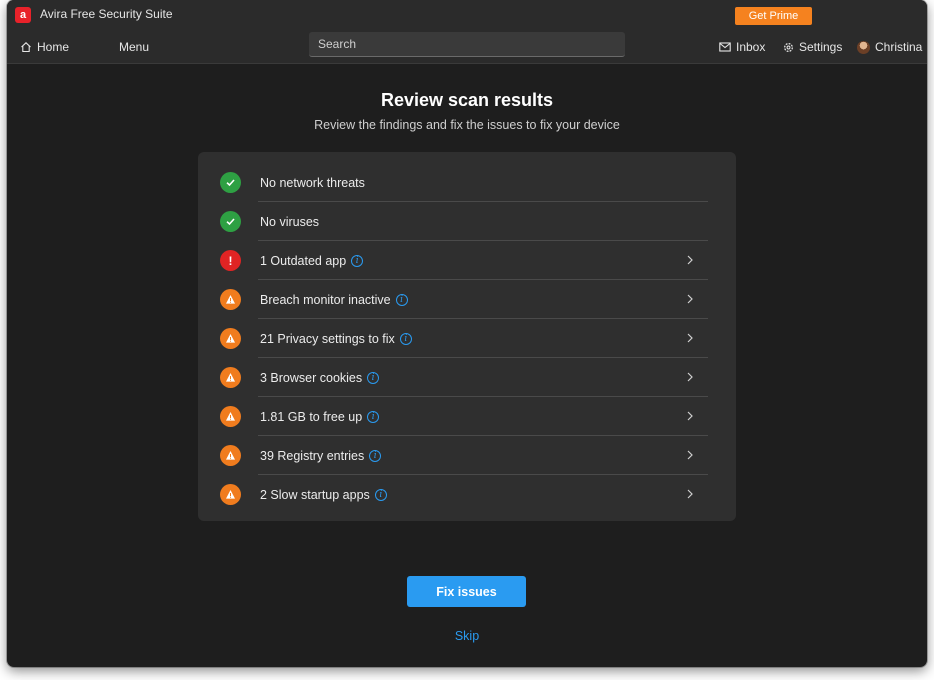 Image resolution: width=934 pixels, height=680 pixels. I want to click on nav-home: Home, so click(44, 47).